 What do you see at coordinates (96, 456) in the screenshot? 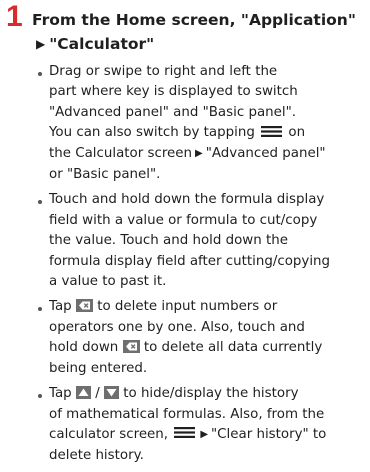
I see `bullet-line: delete history.` at bounding box center [96, 456].